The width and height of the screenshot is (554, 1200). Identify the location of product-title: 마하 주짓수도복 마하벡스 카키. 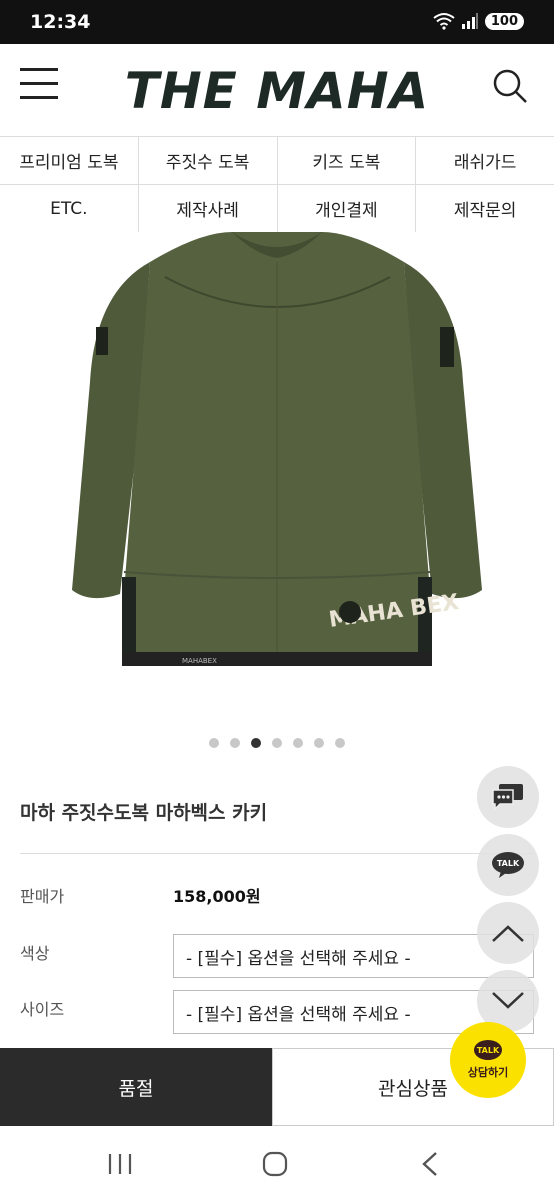
(144, 813).